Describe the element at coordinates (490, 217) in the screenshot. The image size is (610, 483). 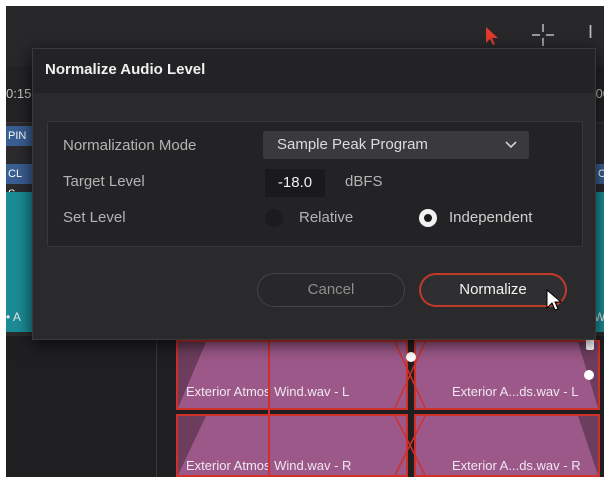
I see `independent-option-label: Independent` at that location.